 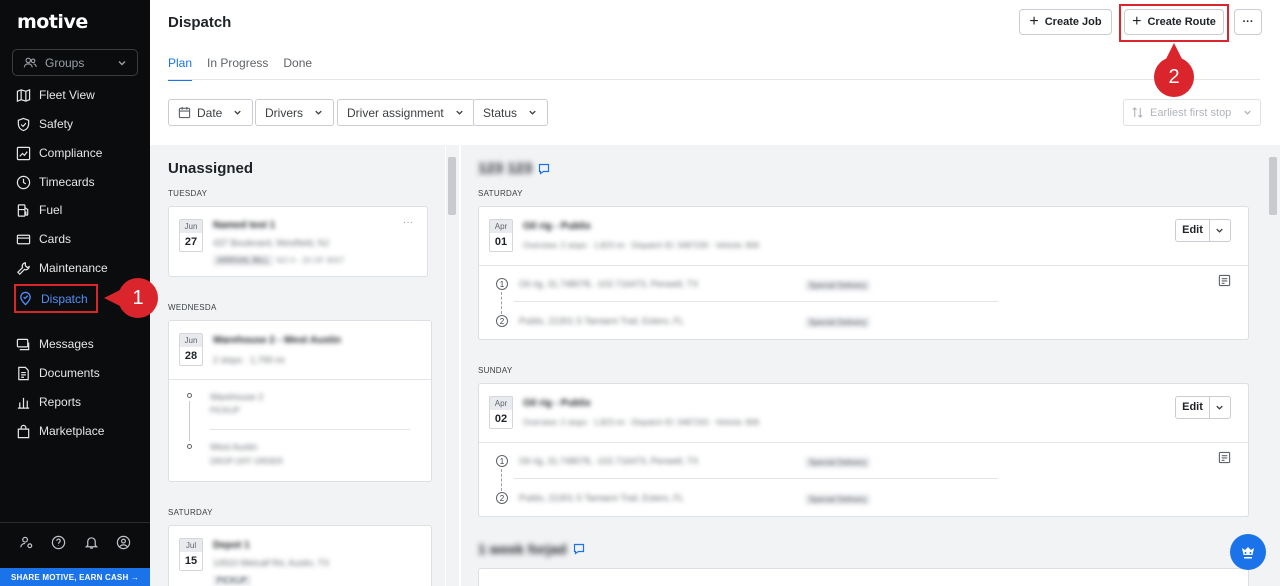 What do you see at coordinates (180, 68) in the screenshot?
I see `tab-plan: Plan` at bounding box center [180, 68].